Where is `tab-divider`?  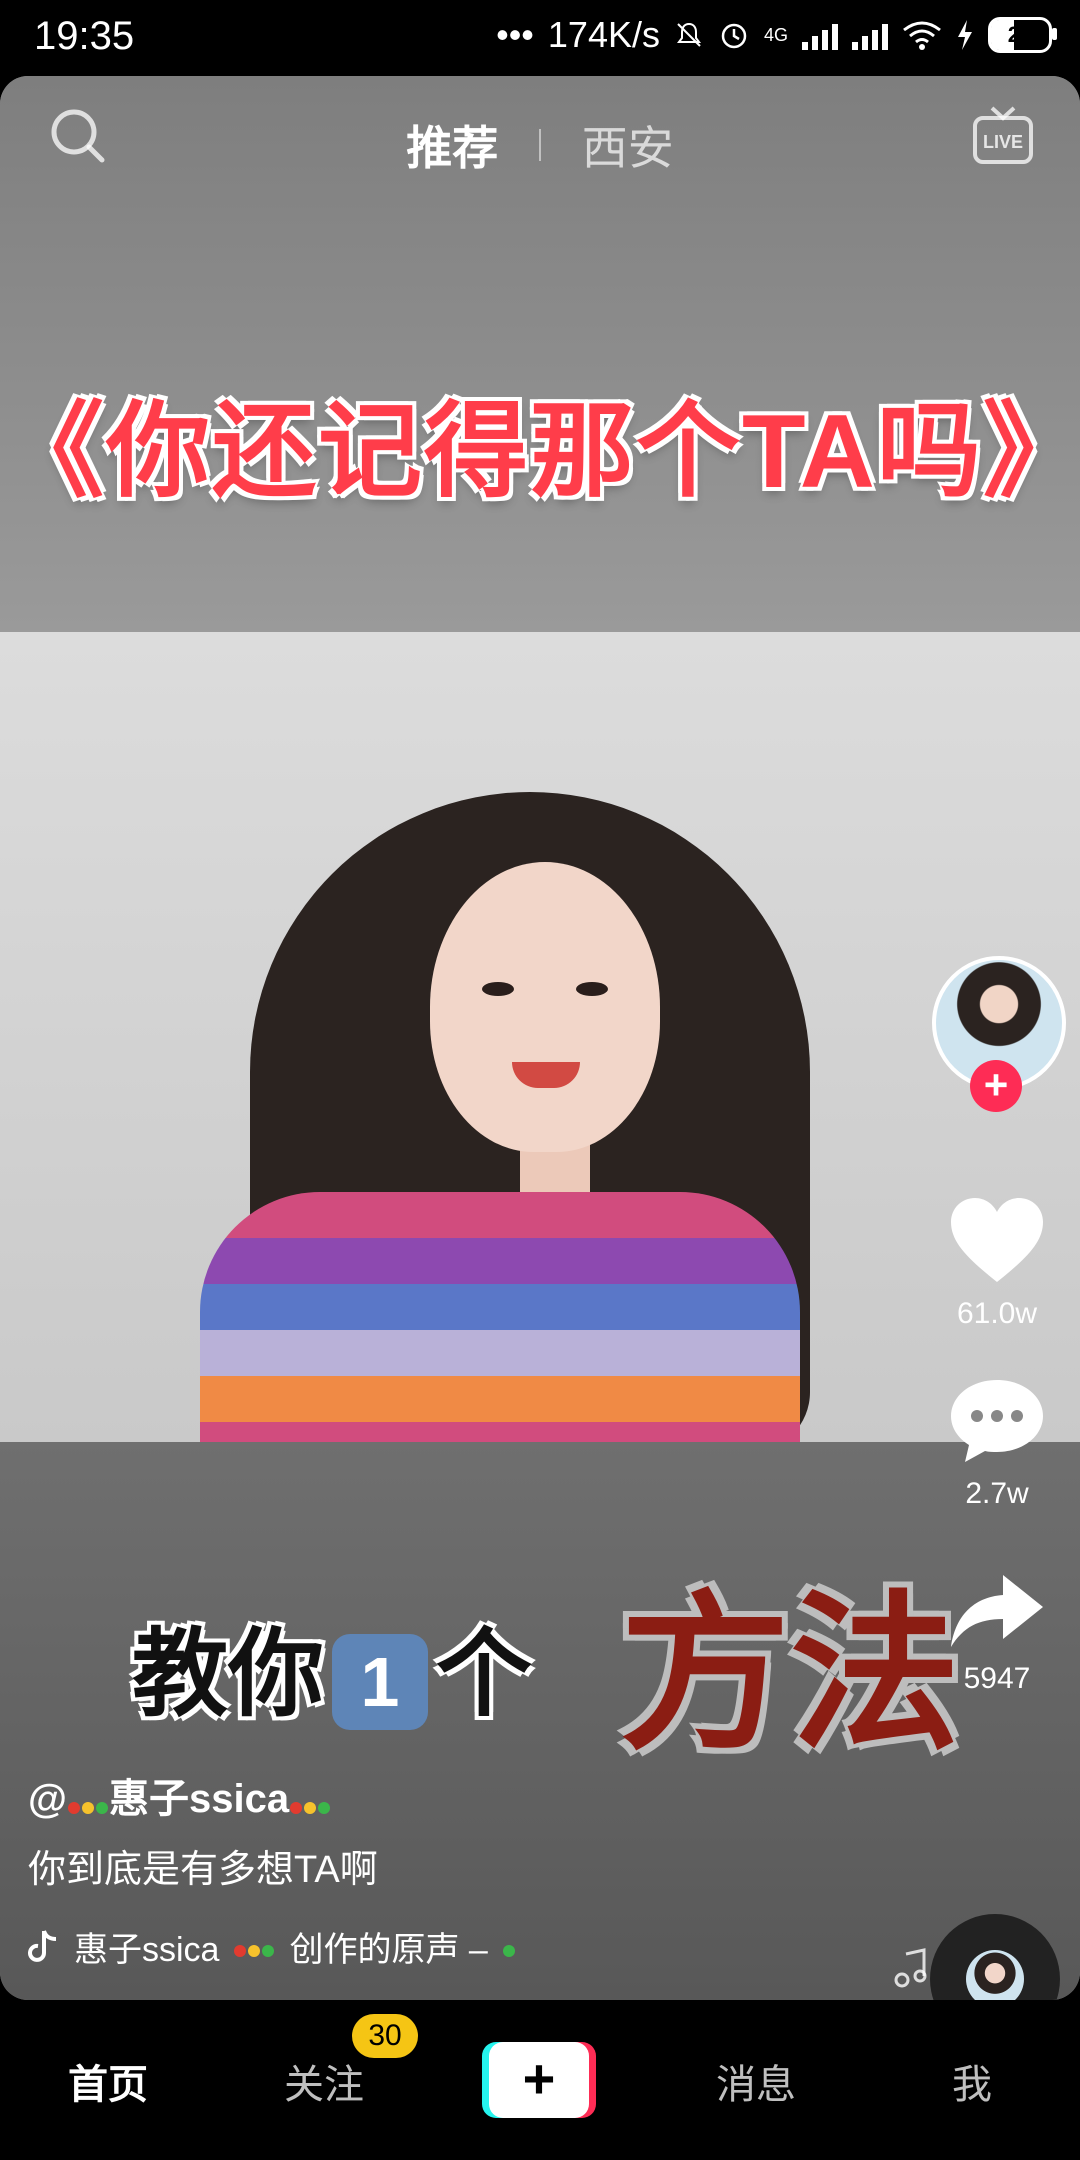
tab-divider is located at coordinates (540, 145).